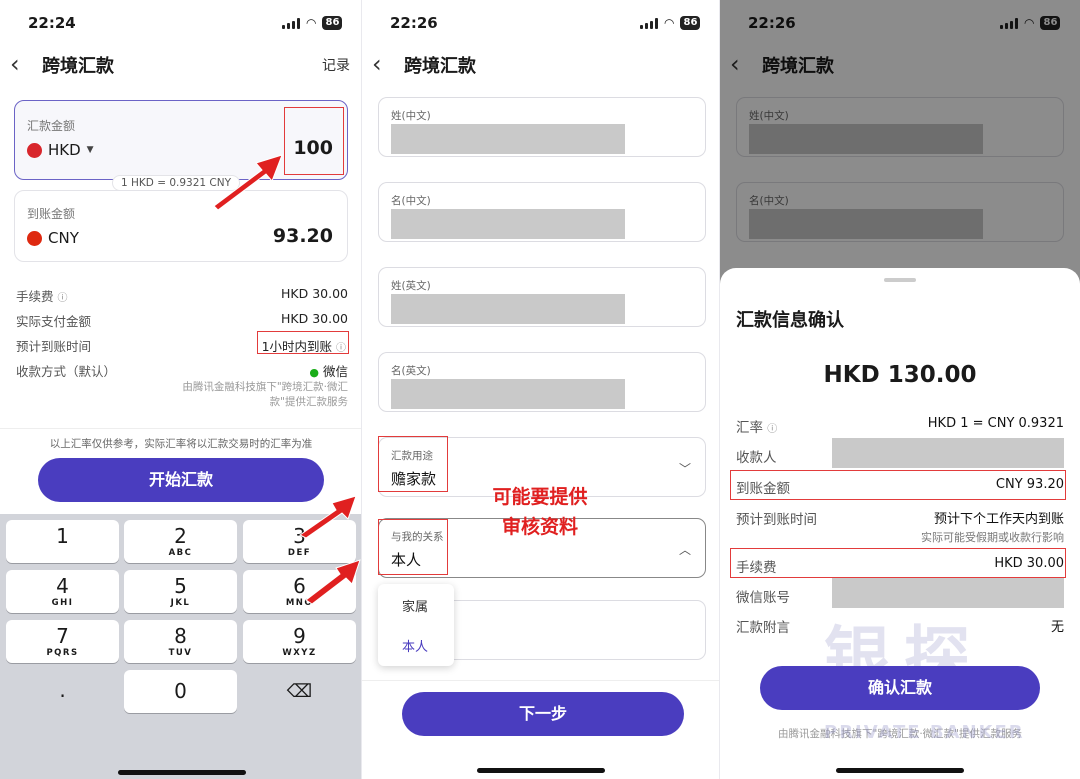 The image size is (1080, 779). What do you see at coordinates (413, 464) in the screenshot?
I see `highlight-purpose` at bounding box center [413, 464].